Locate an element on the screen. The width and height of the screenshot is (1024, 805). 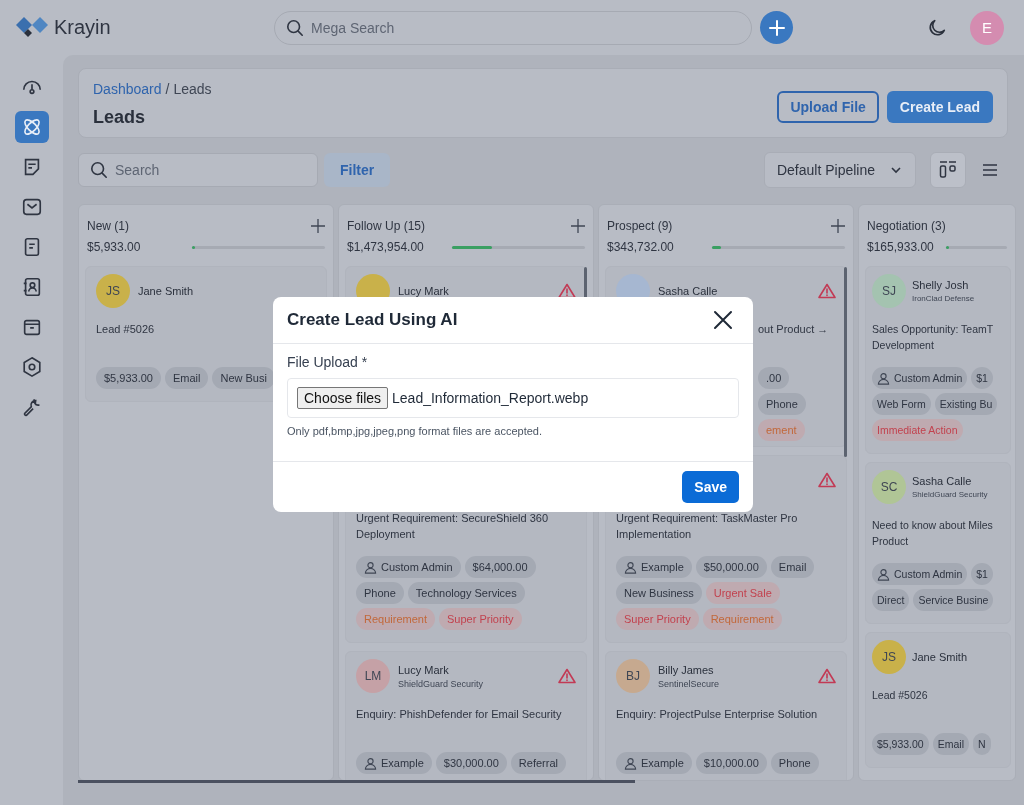
lead-tag: Web Form is located at coordinates (901, 404).